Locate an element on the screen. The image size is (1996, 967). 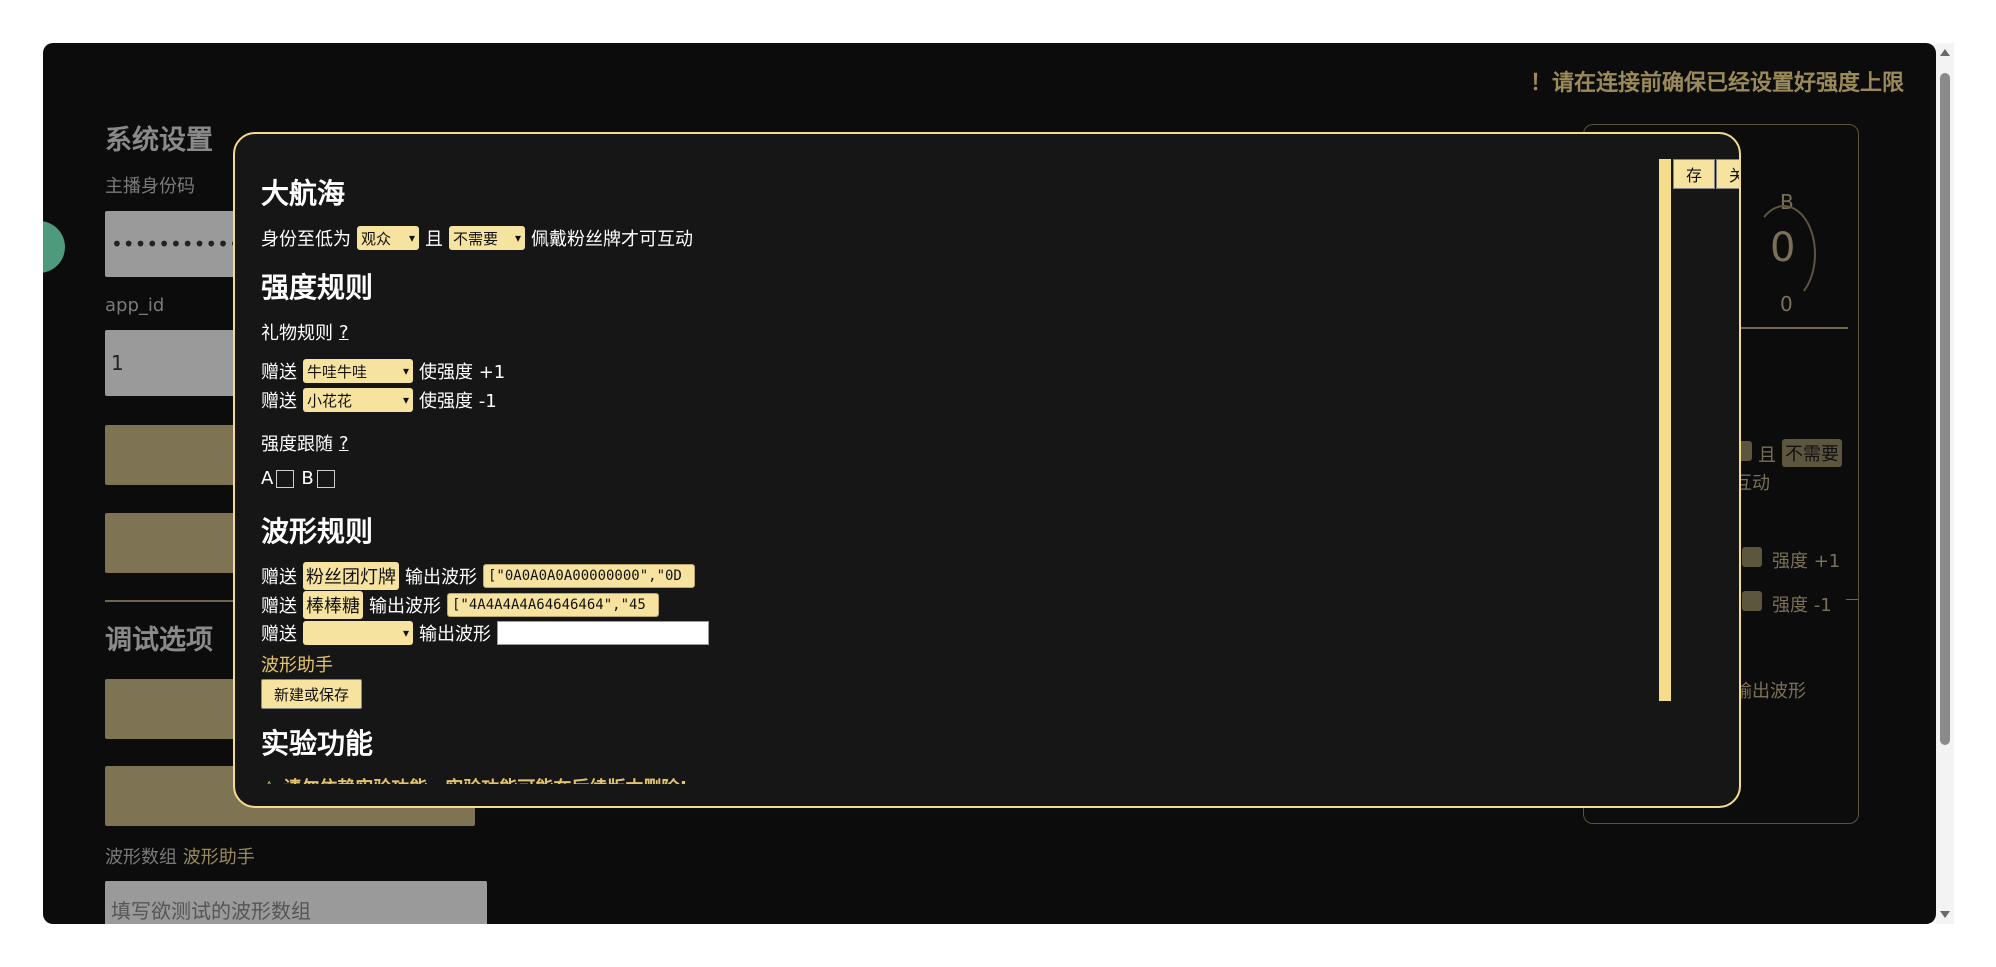
host-code-label: 主播身份码 is located at coordinates (150, 186).